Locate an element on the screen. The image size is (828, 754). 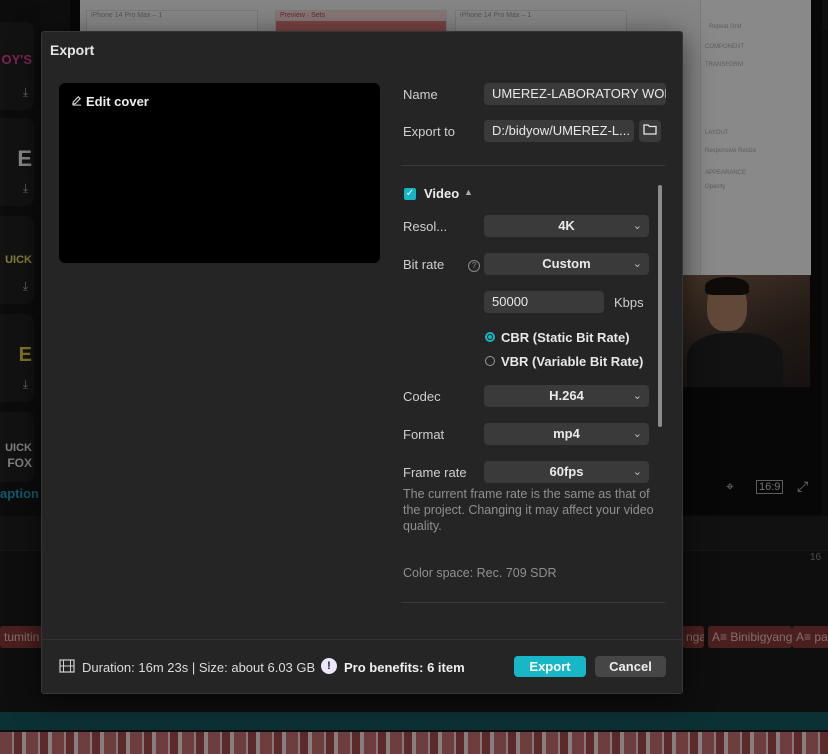
vbr-radio is located at coordinates (490, 361).